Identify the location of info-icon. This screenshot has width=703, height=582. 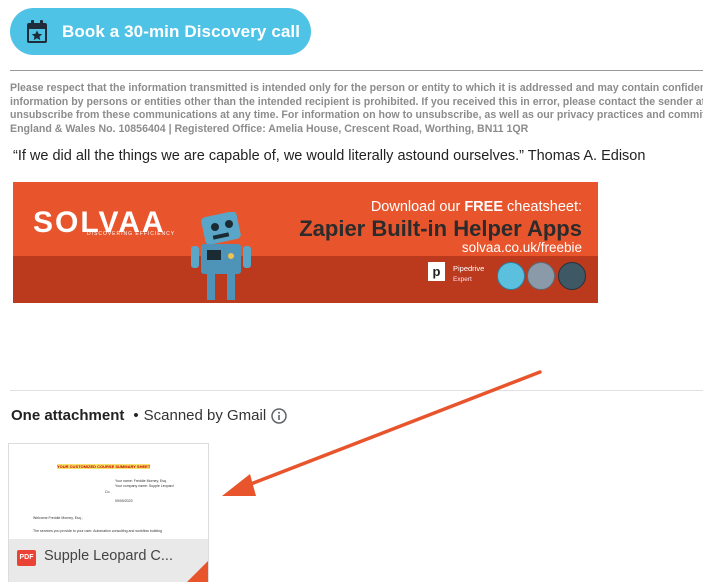
(279, 415).